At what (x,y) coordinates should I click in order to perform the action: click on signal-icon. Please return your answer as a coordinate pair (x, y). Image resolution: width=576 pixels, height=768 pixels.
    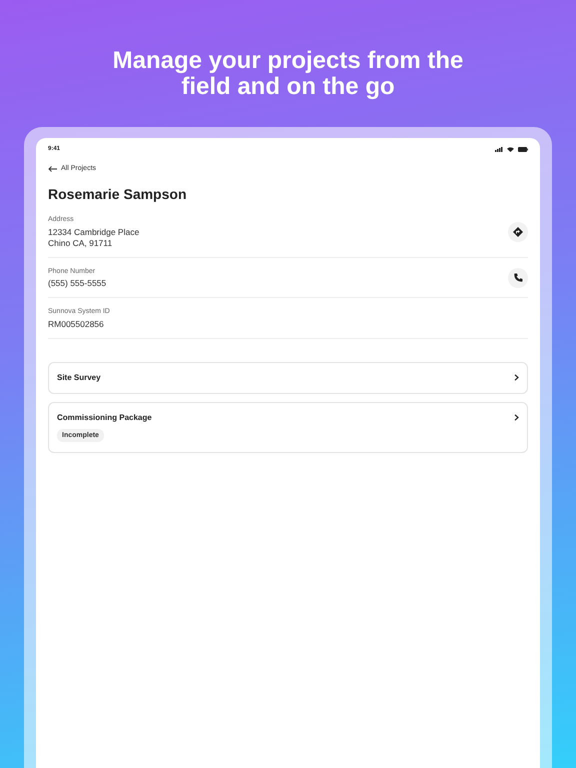
    Looking at the image, I should click on (499, 149).